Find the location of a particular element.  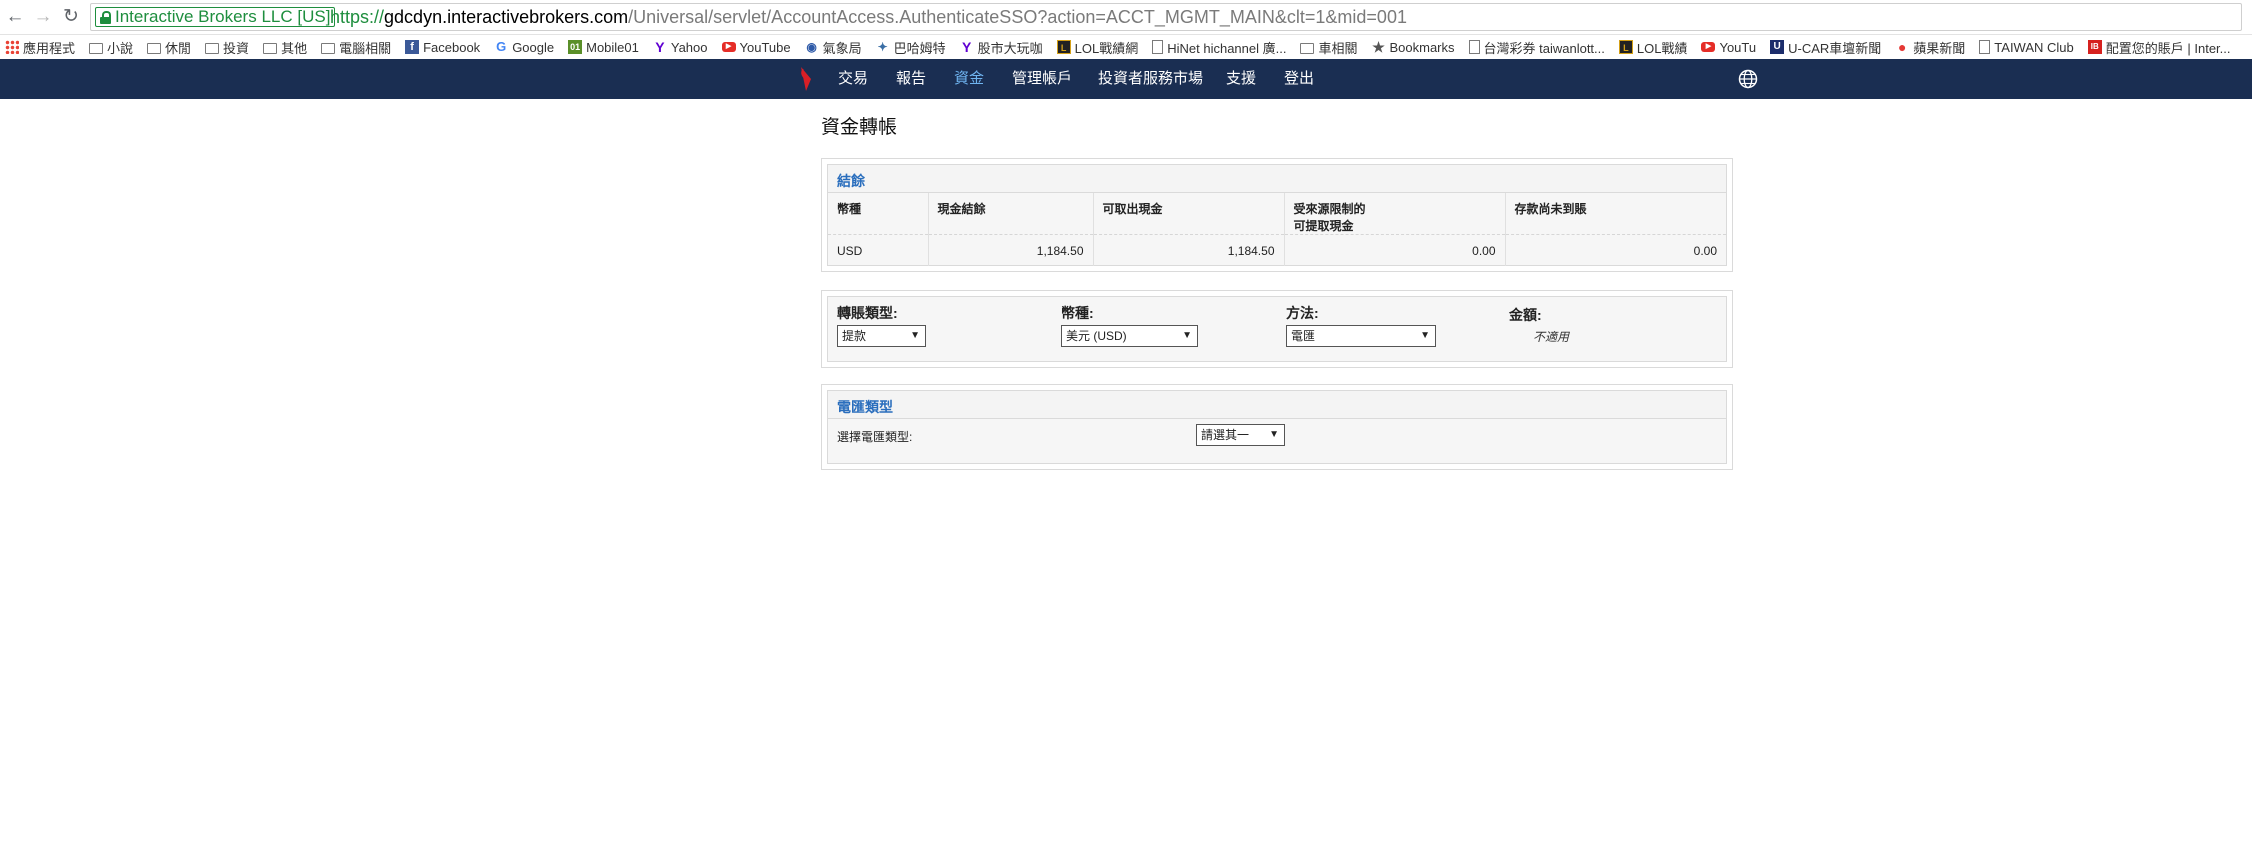

bookmark-item: U U-CAR車壇新聞 is located at coordinates (1825, 47).